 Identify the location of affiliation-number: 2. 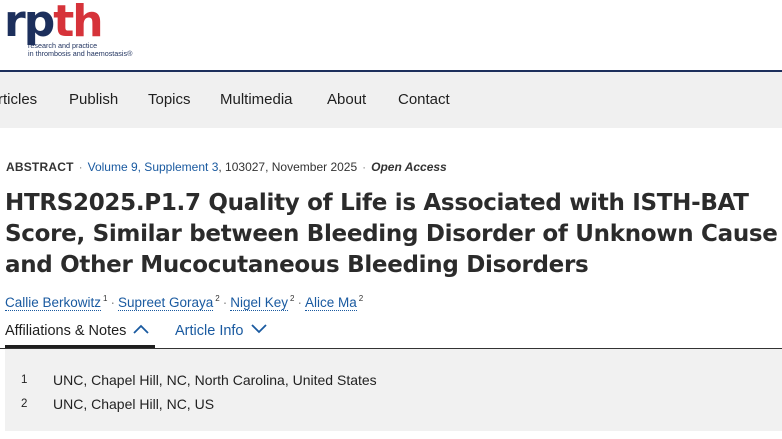
(24, 404).